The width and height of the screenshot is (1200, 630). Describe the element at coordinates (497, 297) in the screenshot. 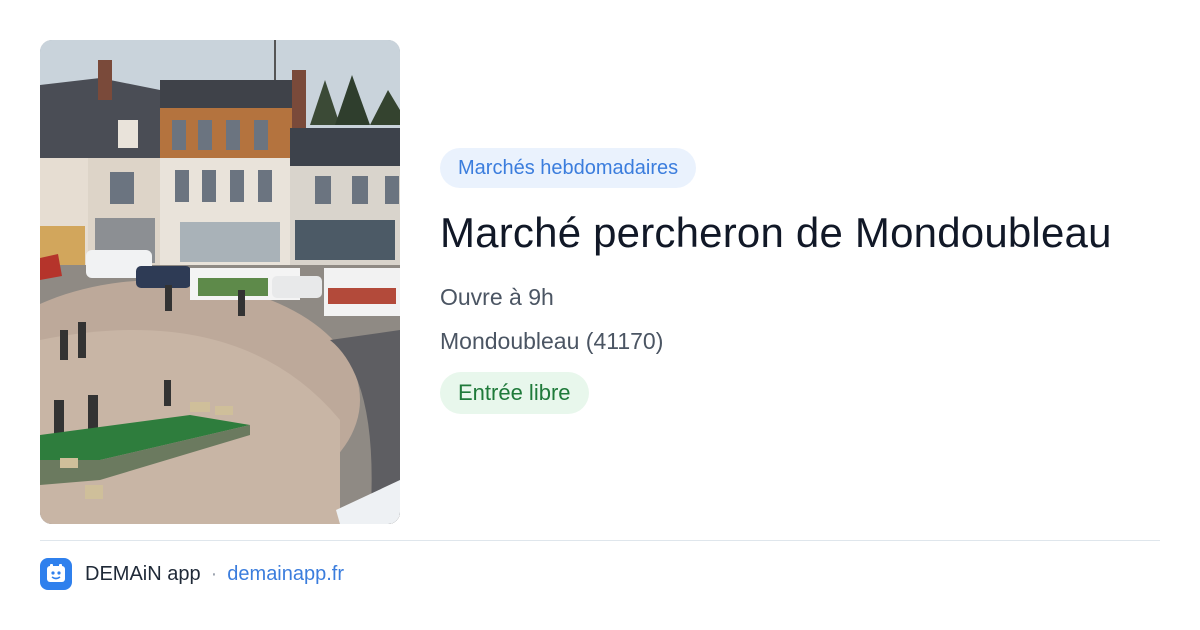

I see `opening-hours: Ouvre à 9h` at that location.